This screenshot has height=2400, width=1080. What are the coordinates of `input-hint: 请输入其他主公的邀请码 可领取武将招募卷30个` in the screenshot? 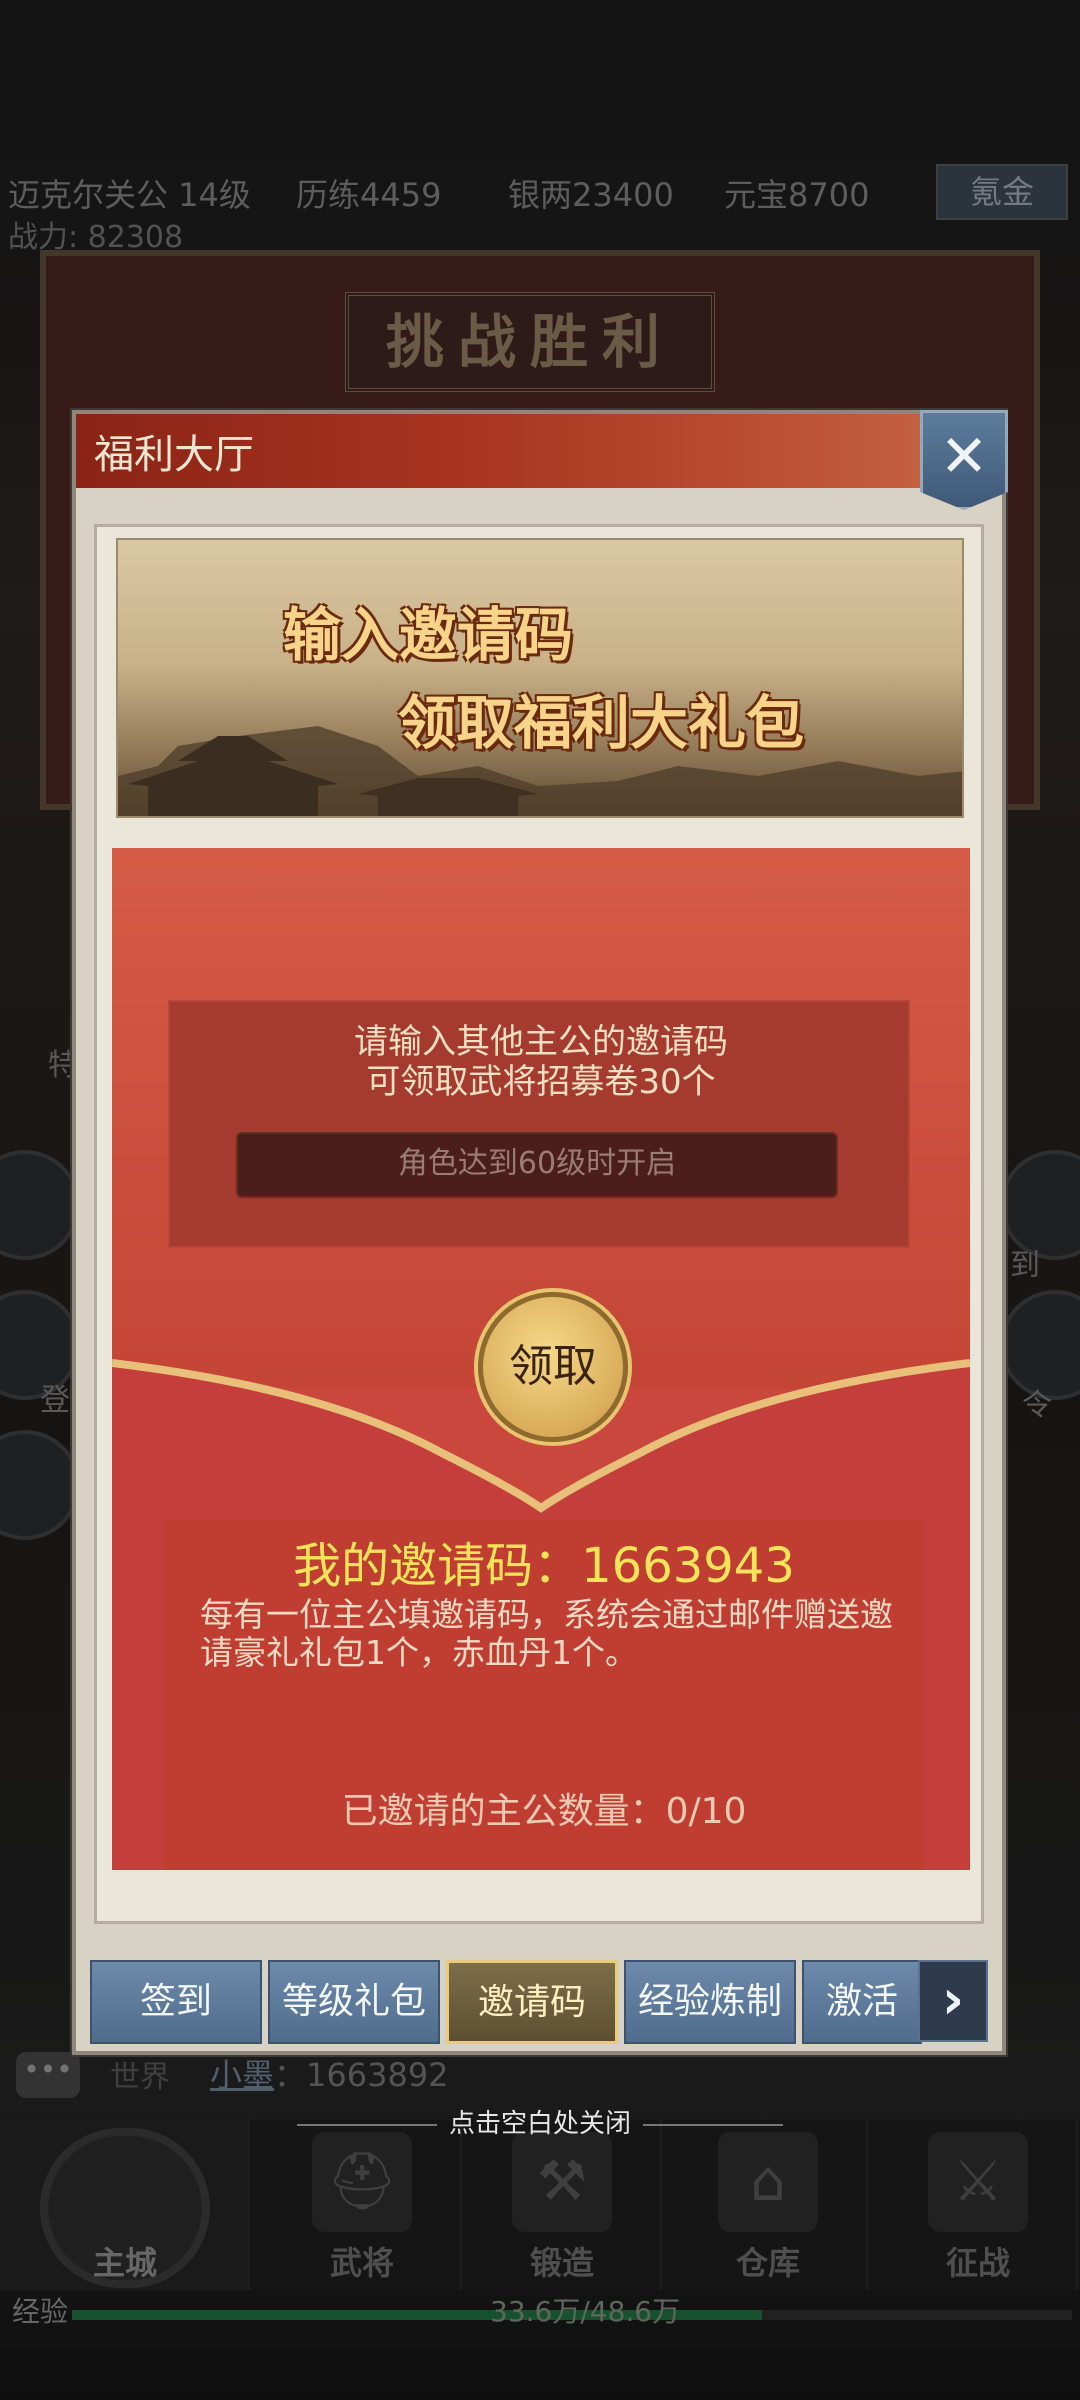 It's located at (541, 1062).